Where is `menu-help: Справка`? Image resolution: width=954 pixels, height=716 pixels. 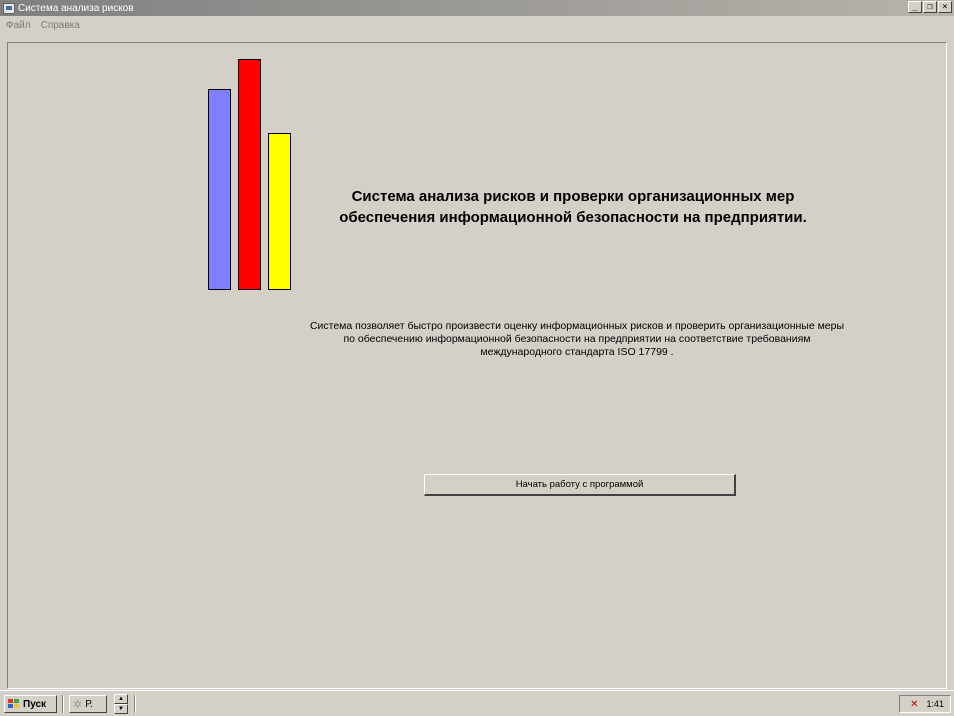 menu-help: Справка is located at coordinates (60, 25).